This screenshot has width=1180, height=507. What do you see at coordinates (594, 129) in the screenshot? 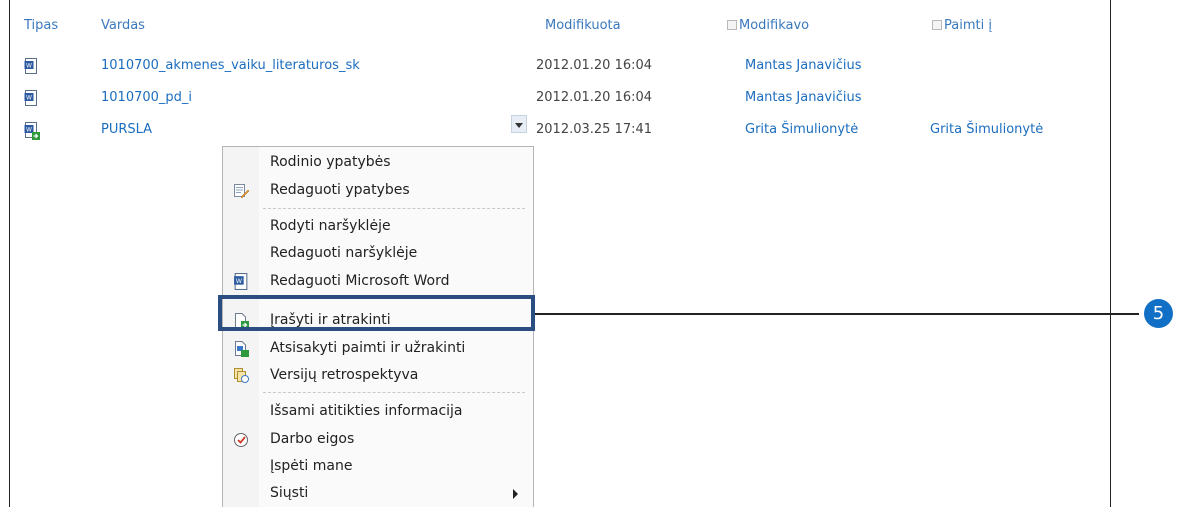
I see `modified-date: 2012.03.25 17:41` at bounding box center [594, 129].